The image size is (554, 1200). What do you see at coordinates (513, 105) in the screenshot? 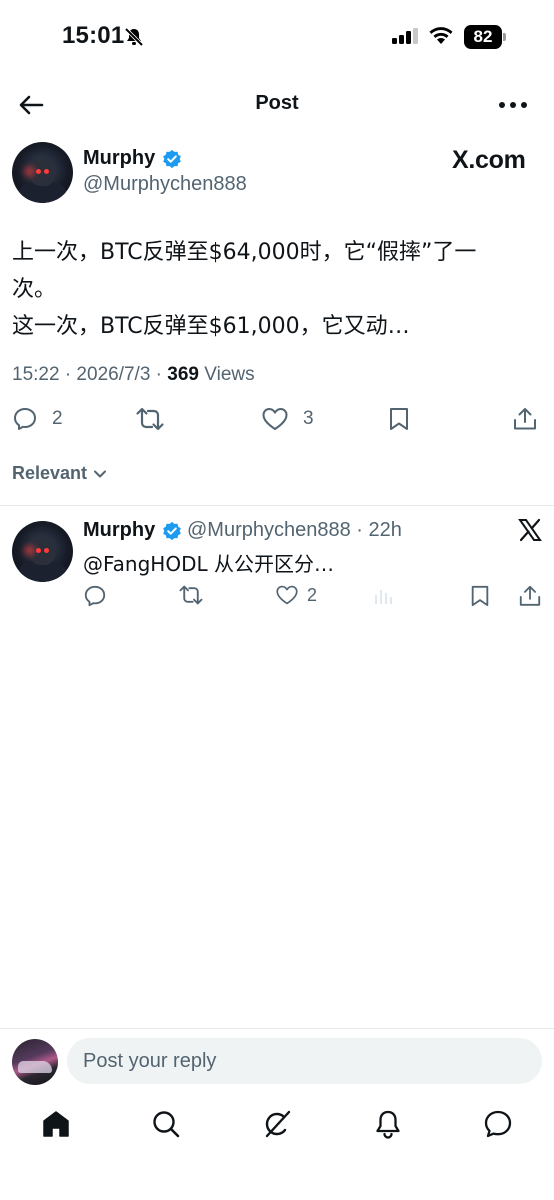
I see `more-horizontal-icon` at bounding box center [513, 105].